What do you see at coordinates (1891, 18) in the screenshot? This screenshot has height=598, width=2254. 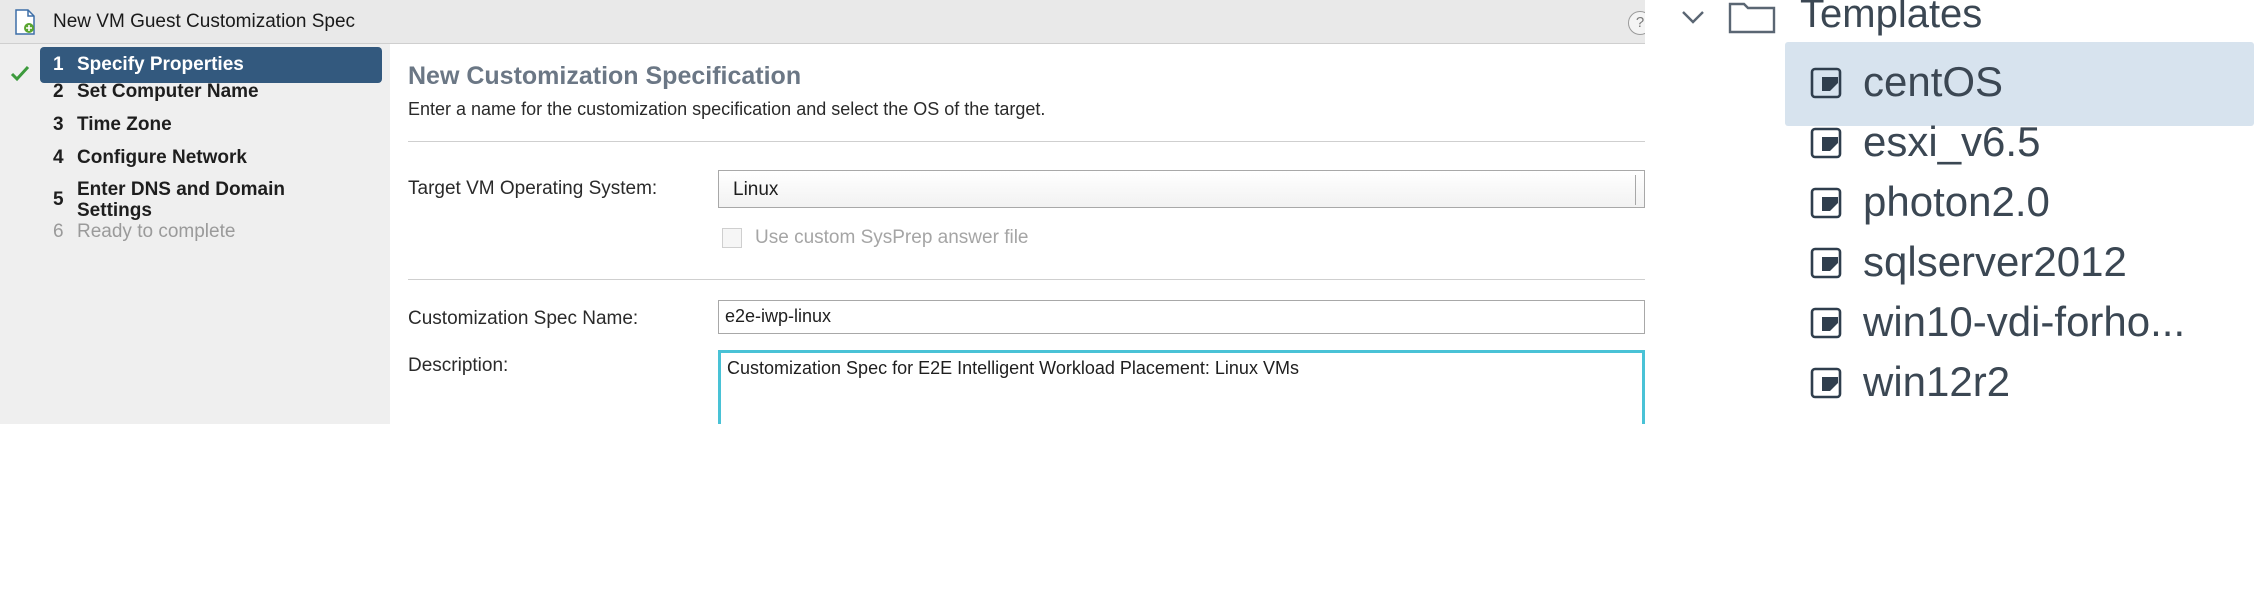 I see `tree-folder-label: Templates` at bounding box center [1891, 18].